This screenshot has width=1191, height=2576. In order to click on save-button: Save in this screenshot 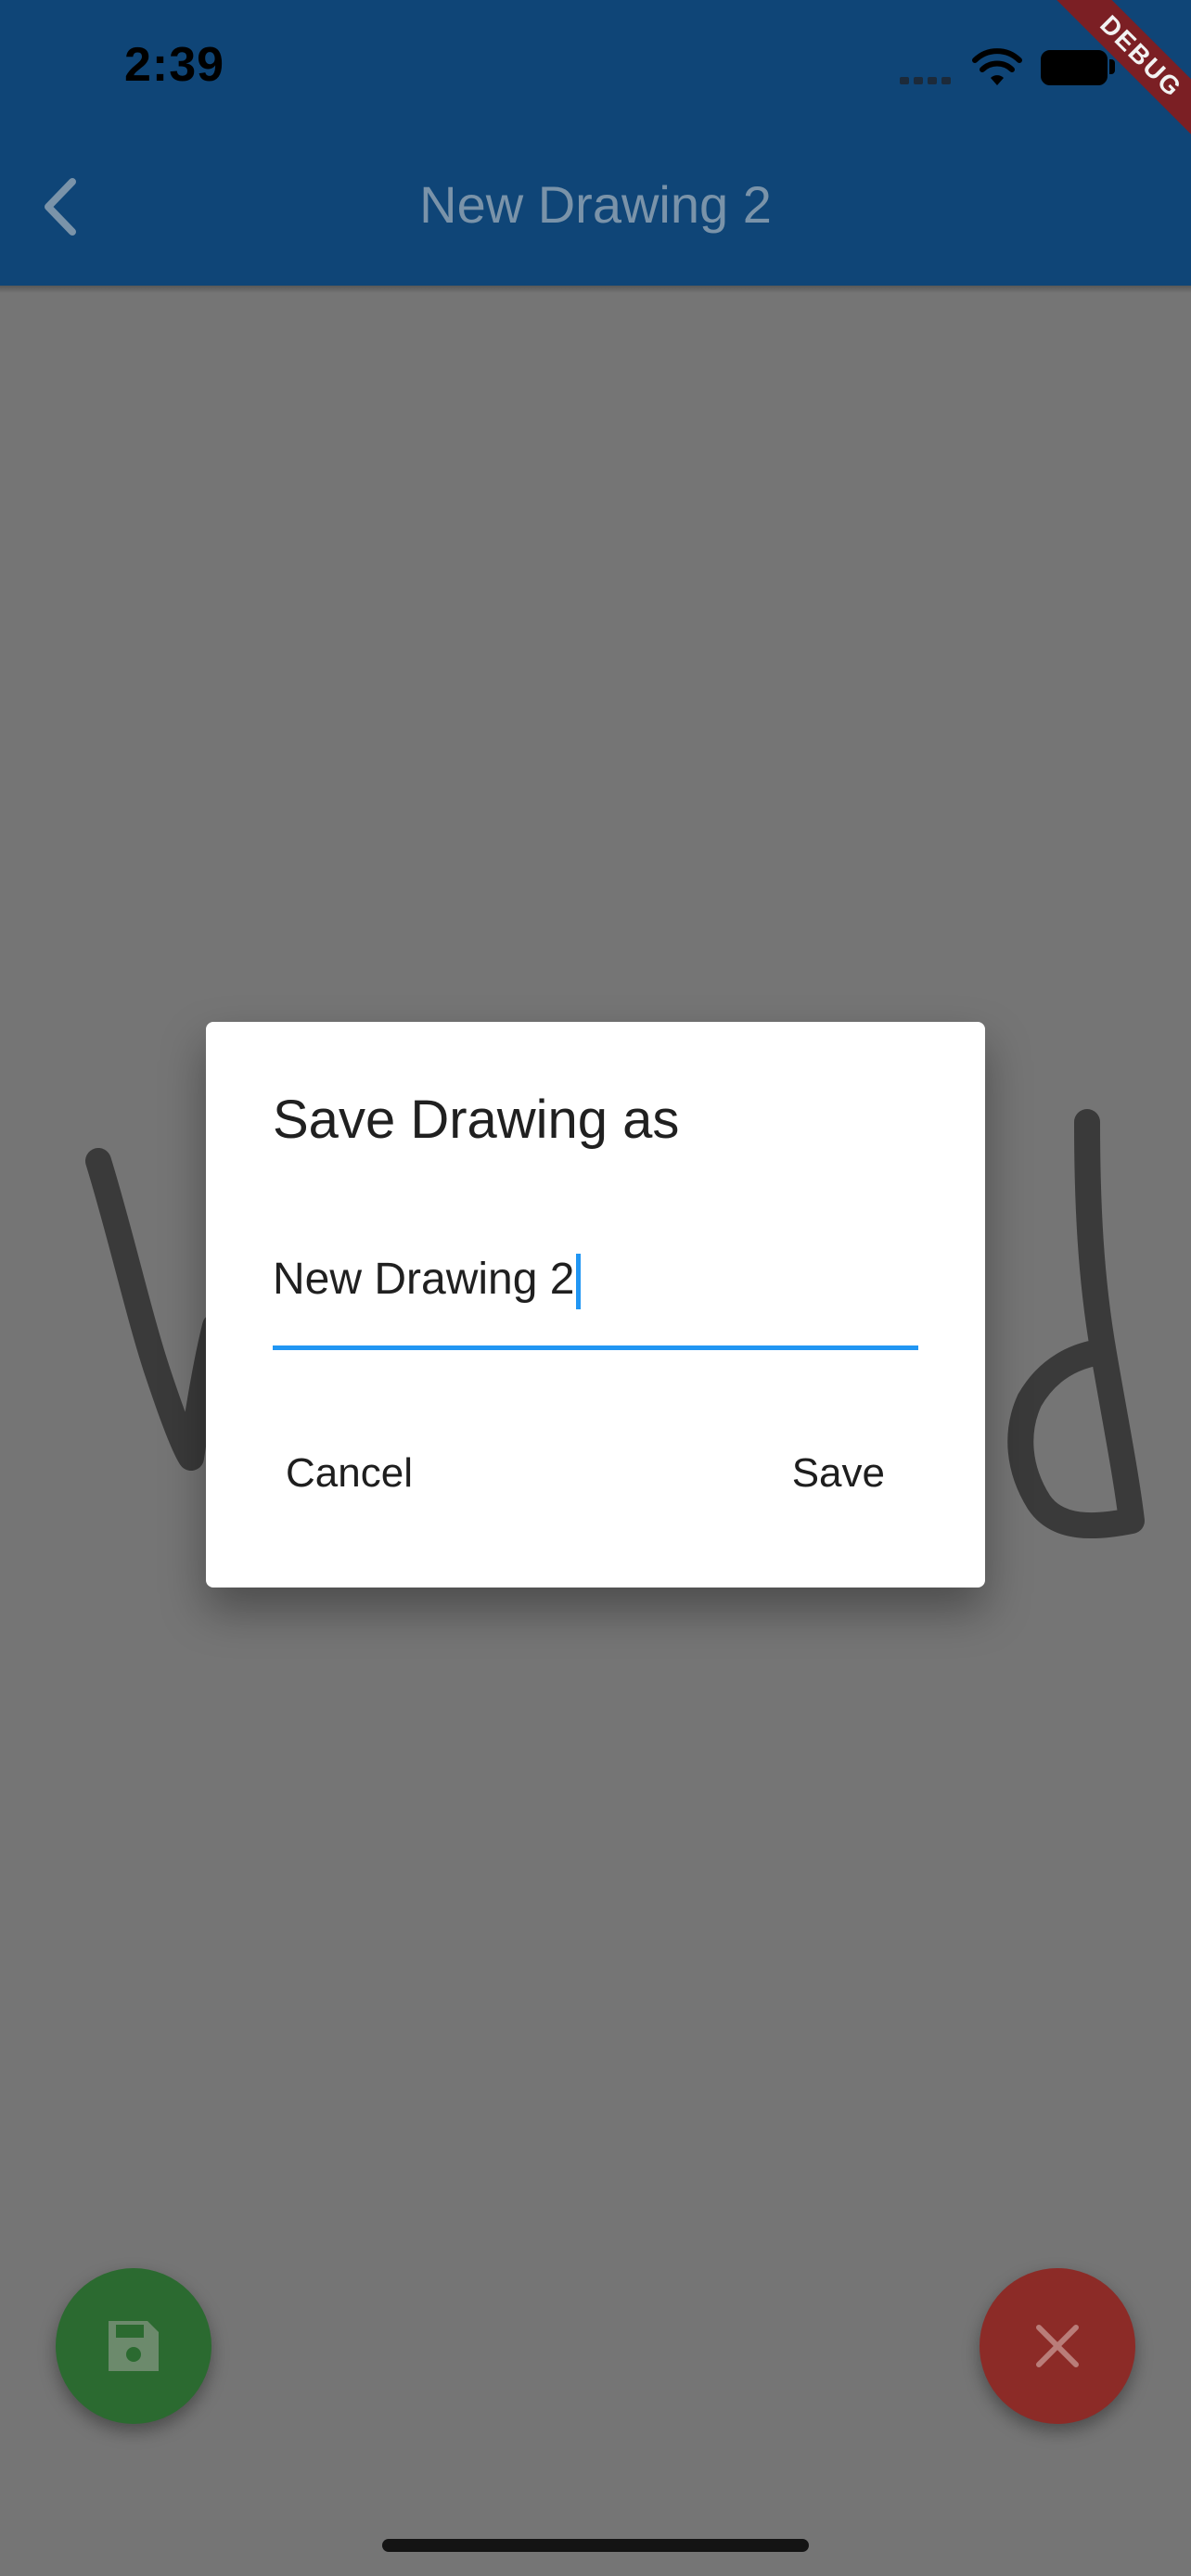, I will do `click(838, 1473)`.